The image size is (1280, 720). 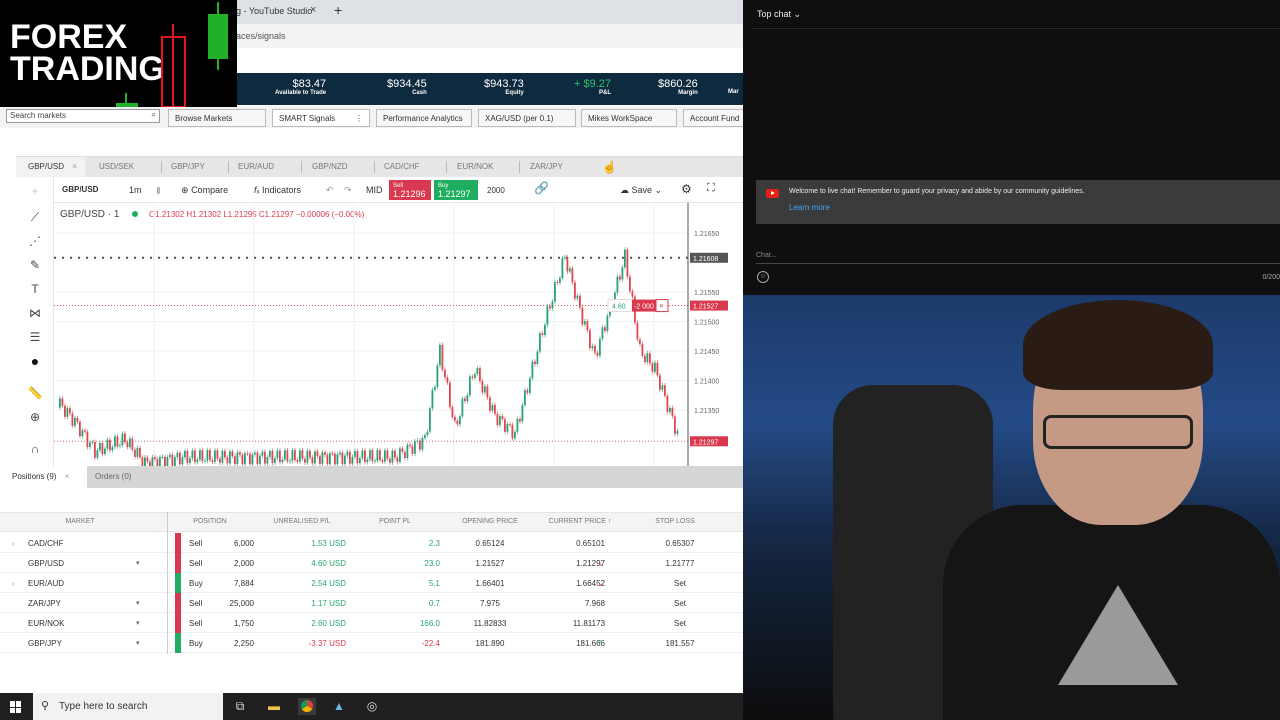 I want to click on start-button, so click(x=16, y=706).